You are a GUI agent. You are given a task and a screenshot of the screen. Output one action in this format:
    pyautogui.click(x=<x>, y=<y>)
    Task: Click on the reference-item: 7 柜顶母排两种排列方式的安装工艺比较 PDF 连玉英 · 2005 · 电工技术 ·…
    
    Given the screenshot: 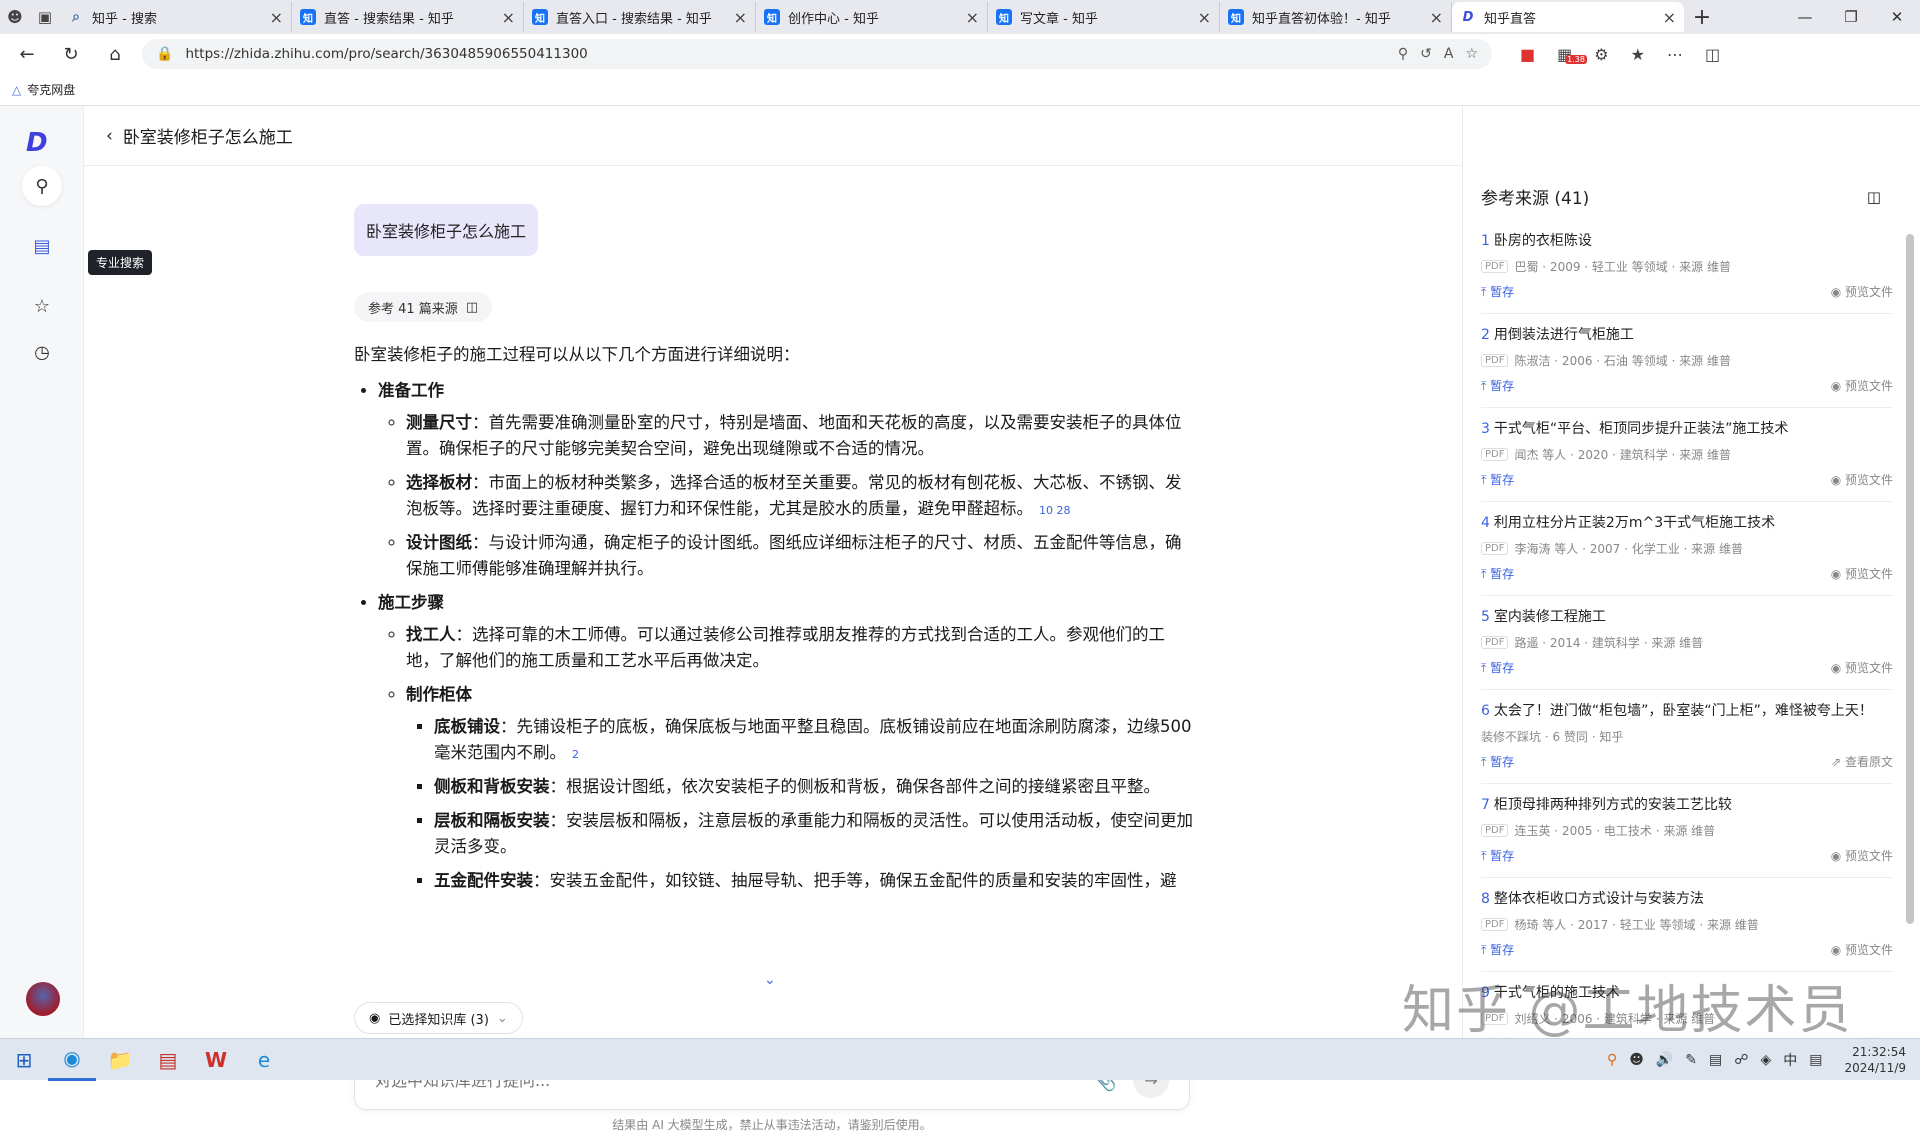 What is the action you would take?
    pyautogui.click(x=1687, y=831)
    